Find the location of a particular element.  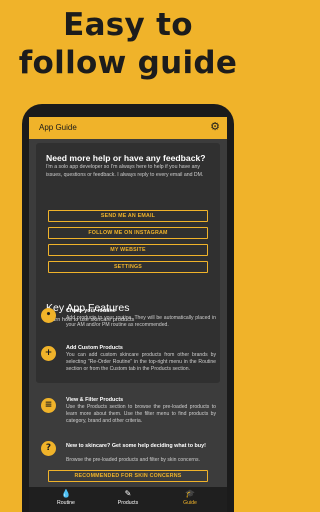

nav-item-routine: 💧 Routine is located at coordinates (66, 498).